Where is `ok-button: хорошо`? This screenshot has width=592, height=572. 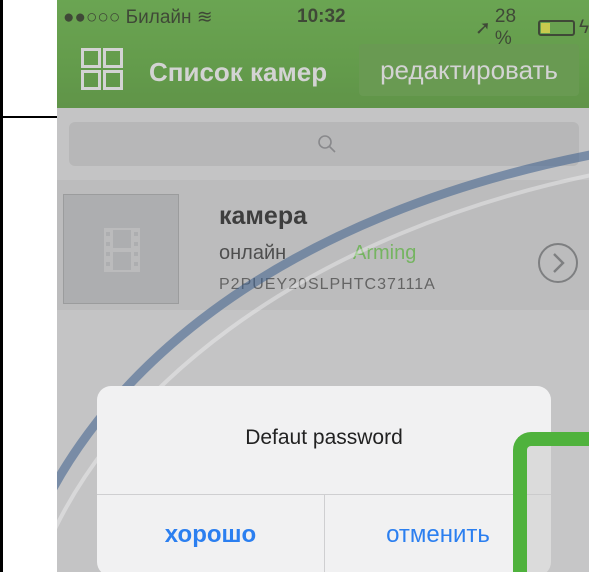
ok-button: хорошо is located at coordinates (210, 533).